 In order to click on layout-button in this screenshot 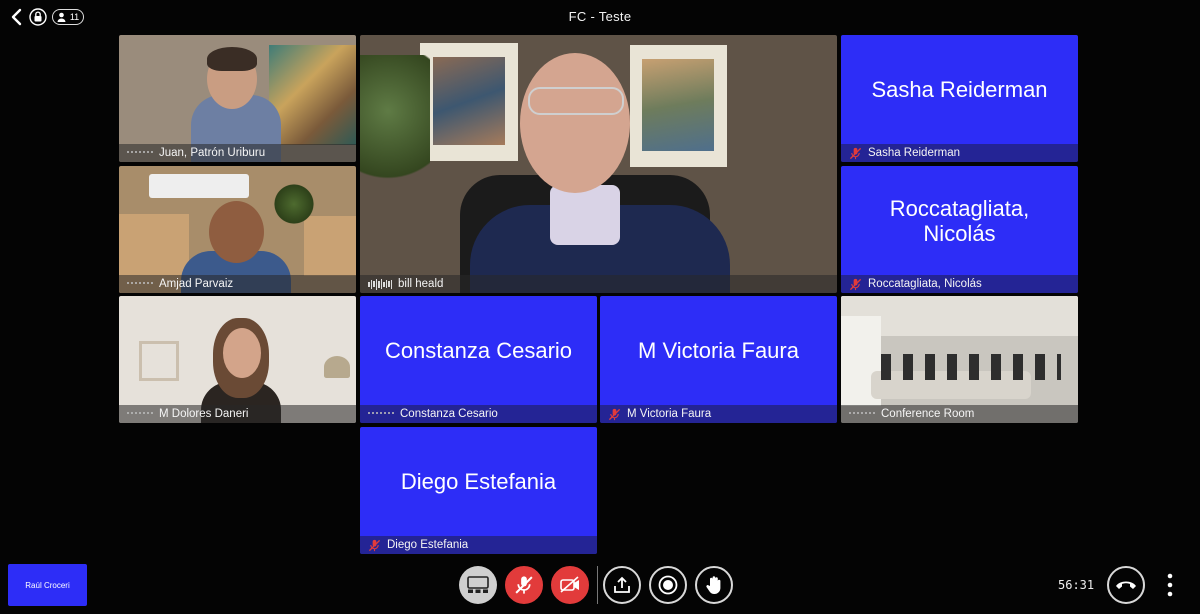, I will do `click(478, 585)`.